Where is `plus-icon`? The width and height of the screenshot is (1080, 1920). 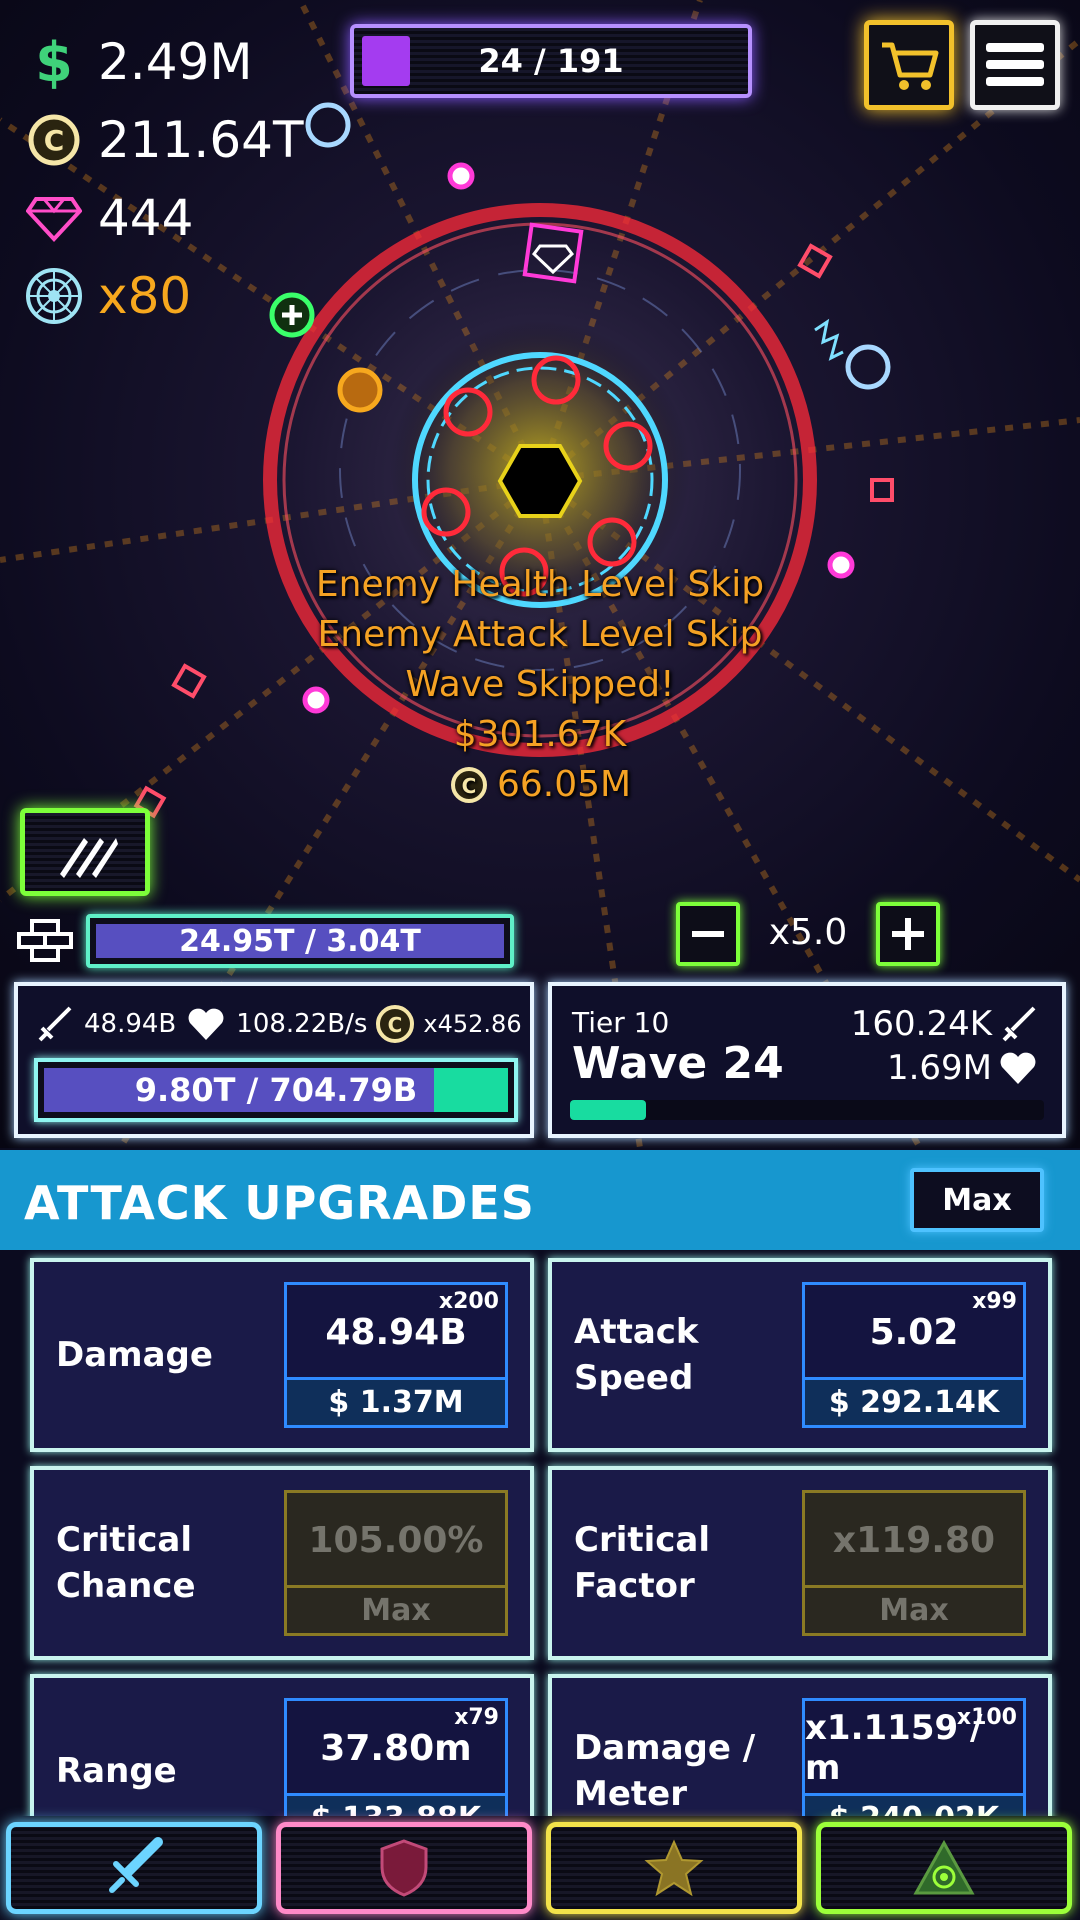
plus-icon is located at coordinates (908, 934).